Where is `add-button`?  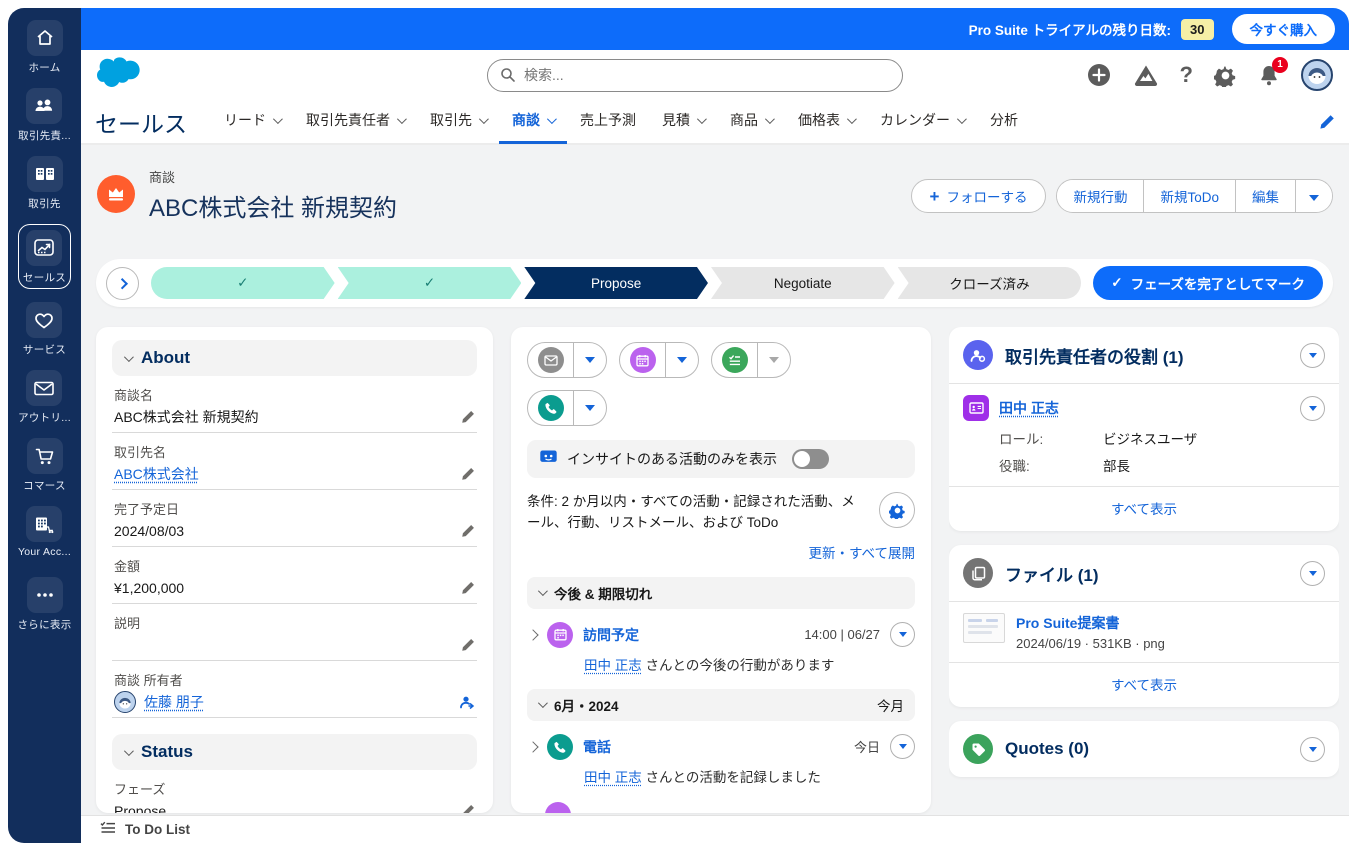 add-button is located at coordinates (1099, 75).